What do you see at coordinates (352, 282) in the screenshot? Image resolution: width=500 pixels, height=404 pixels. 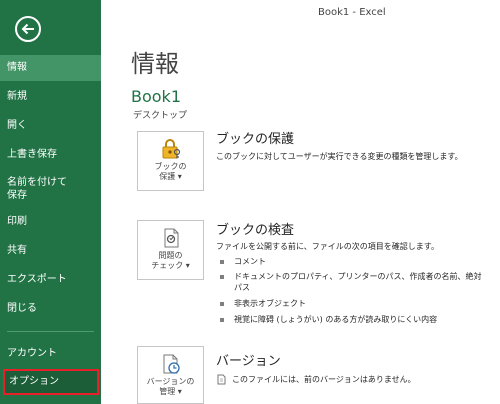 I see `list-item: ドキュメントのプロパティ、プリンターのパス、作成者の名前、絶対パス` at bounding box center [352, 282].